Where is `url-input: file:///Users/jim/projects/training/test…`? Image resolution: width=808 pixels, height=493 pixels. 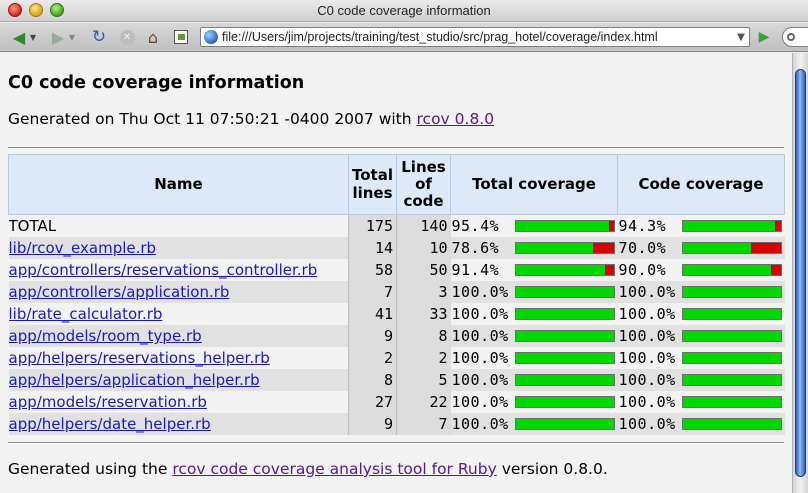
url-input: file:///Users/jim/projects/training/test… is located at coordinates (477, 37).